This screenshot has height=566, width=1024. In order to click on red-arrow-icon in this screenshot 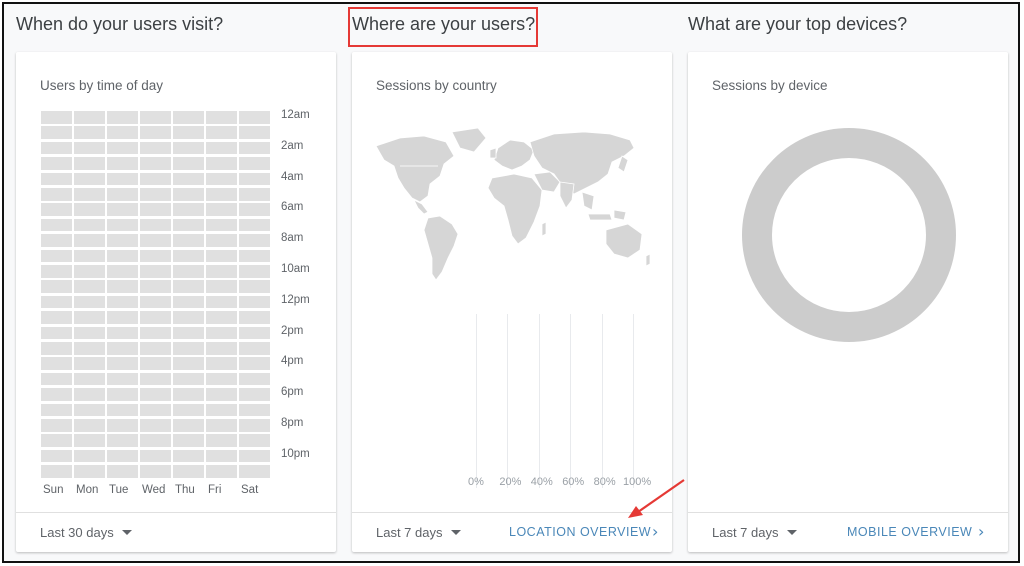, I will do `click(656, 498)`.